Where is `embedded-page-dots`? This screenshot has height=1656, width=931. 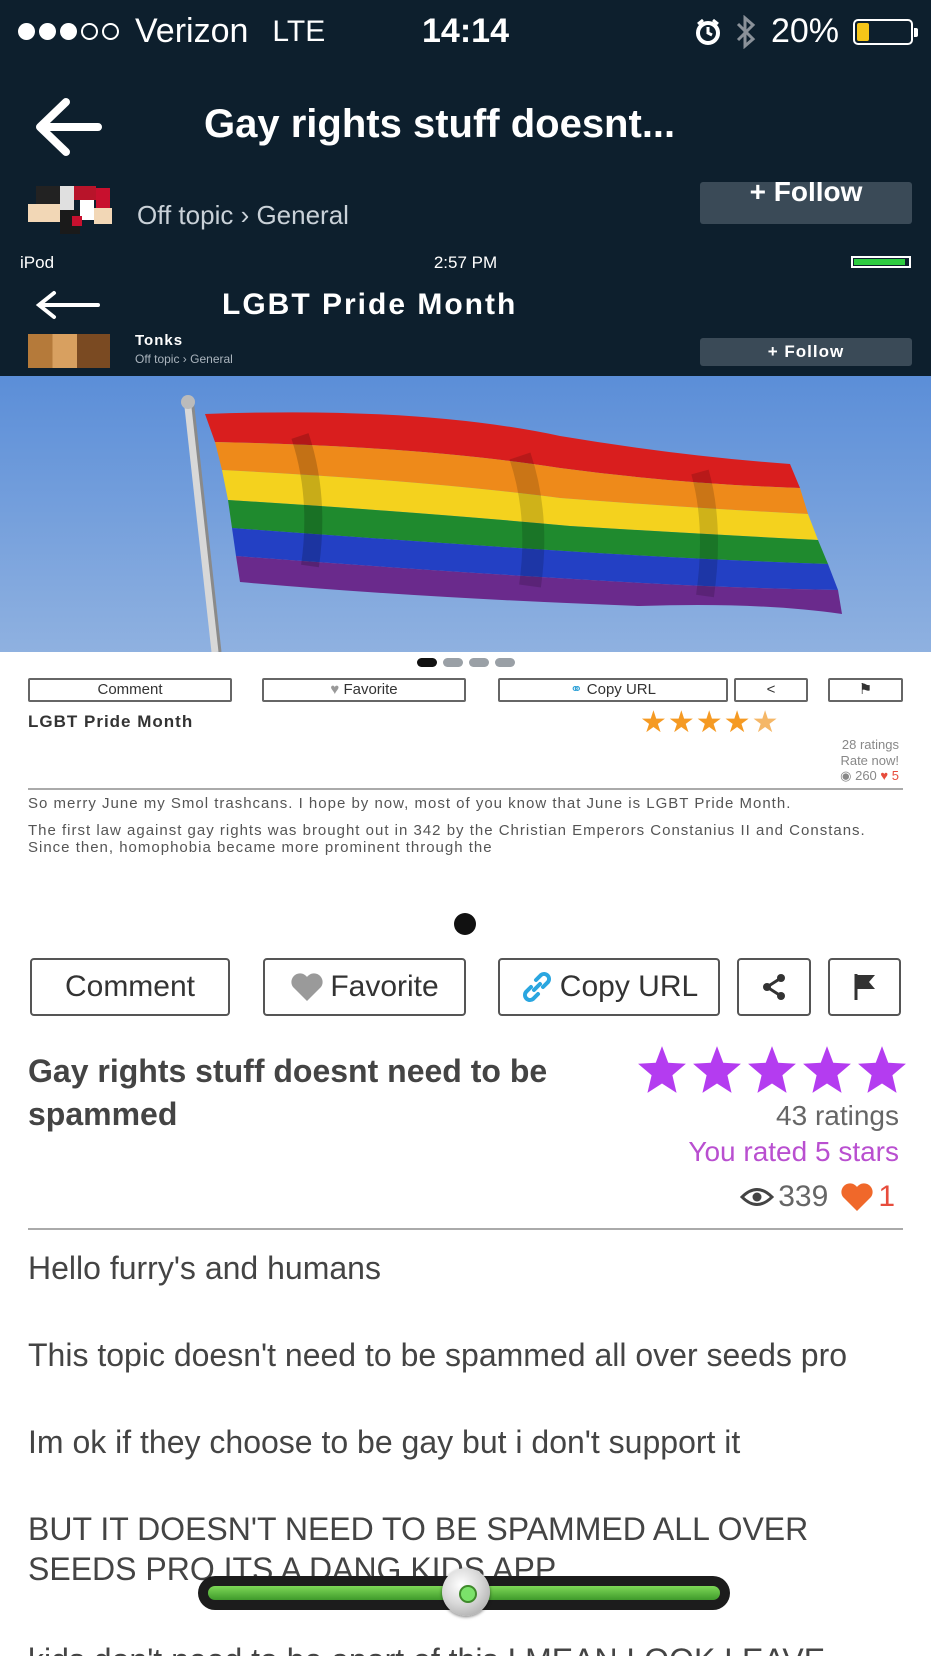 embedded-page-dots is located at coordinates (465, 662).